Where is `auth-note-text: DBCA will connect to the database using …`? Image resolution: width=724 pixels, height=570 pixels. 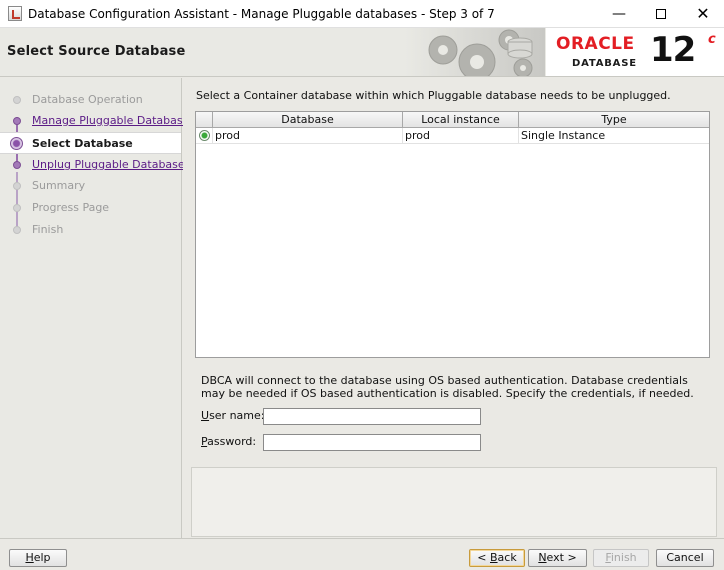
auth-note-text: DBCA will connect to the database using … is located at coordinates (447, 387).